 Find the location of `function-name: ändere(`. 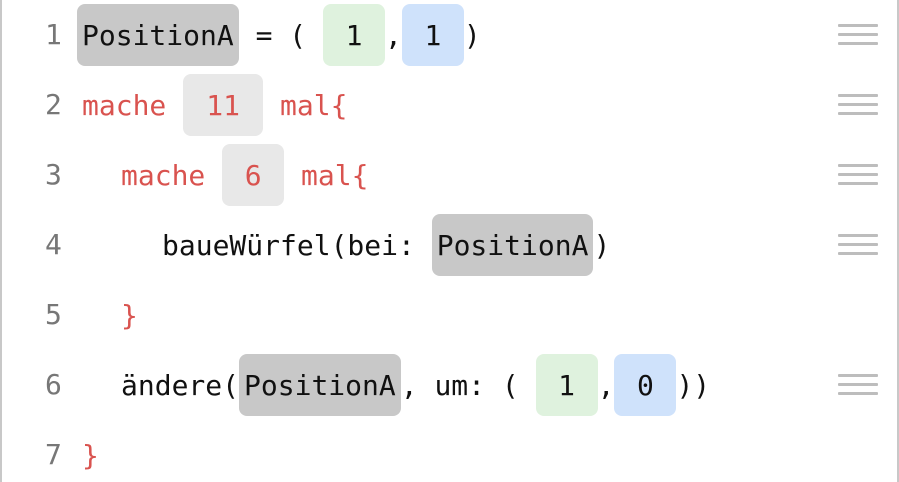

function-name: ändere( is located at coordinates (180, 385).